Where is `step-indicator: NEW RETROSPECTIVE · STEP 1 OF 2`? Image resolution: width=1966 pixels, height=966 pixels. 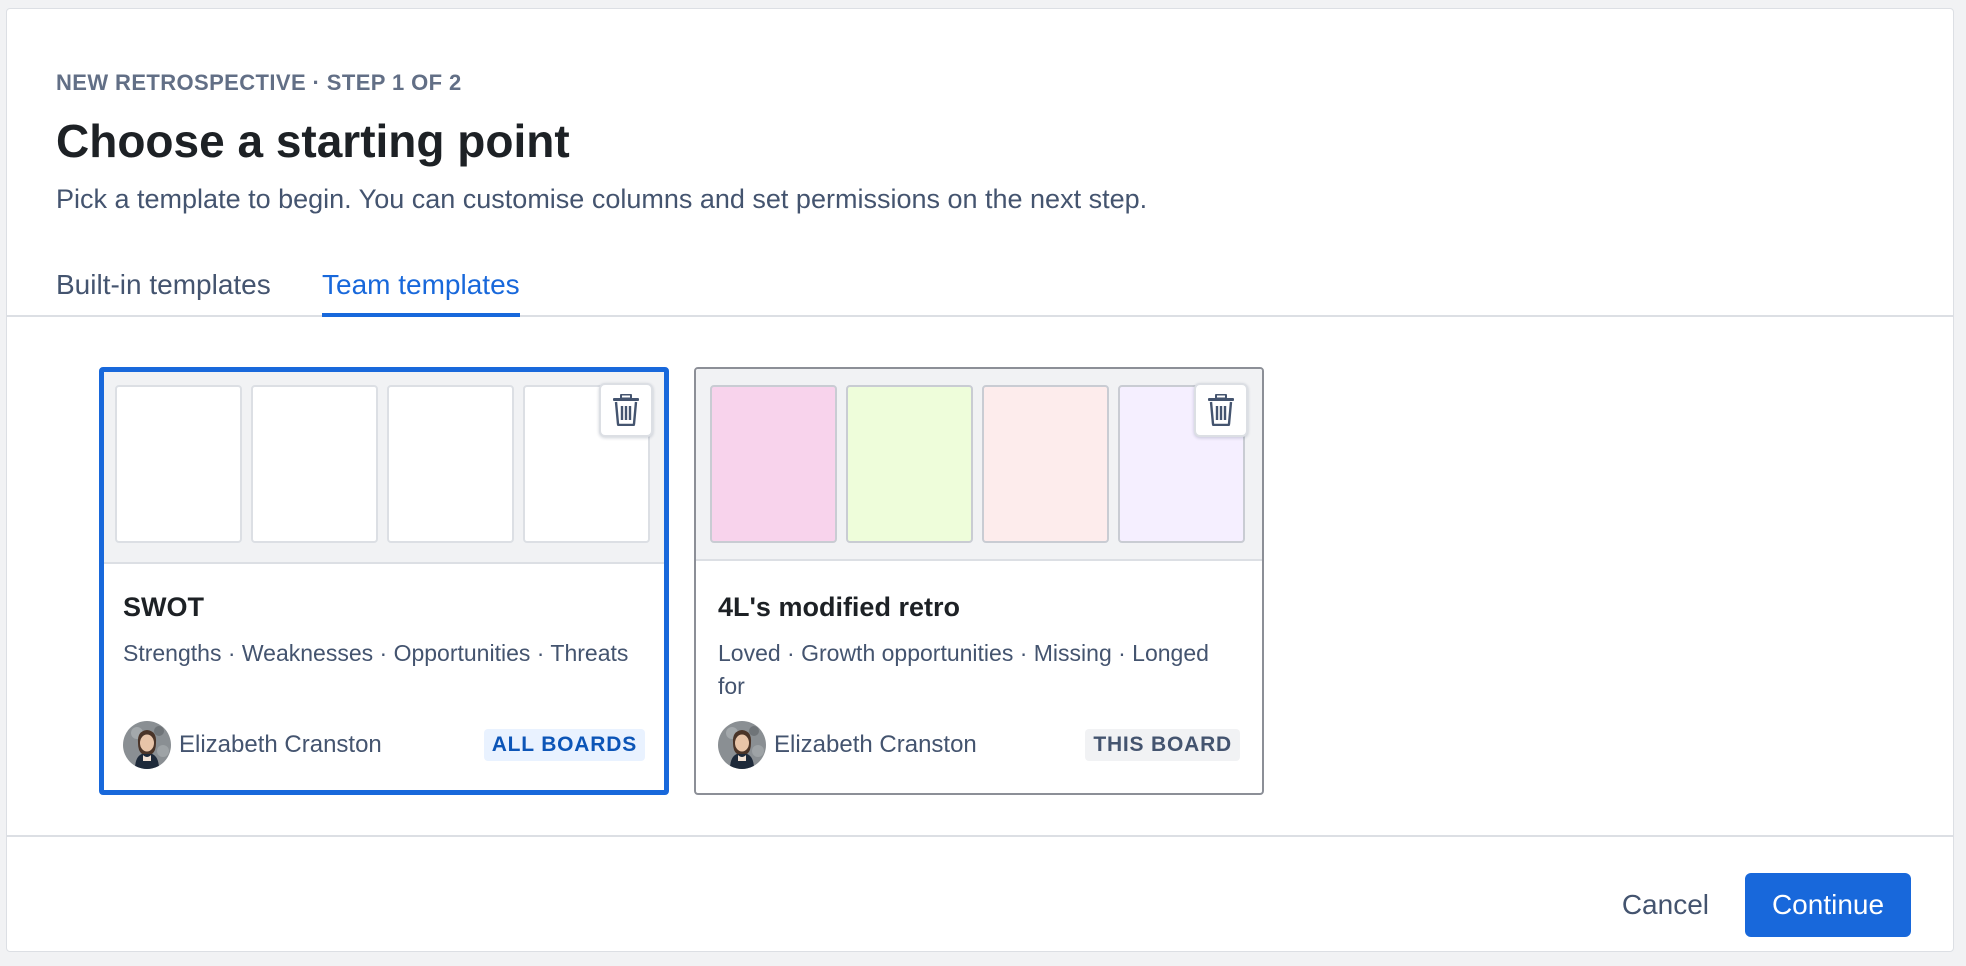 step-indicator: NEW RETROSPECTIVE · STEP 1 OF 2 is located at coordinates (259, 82).